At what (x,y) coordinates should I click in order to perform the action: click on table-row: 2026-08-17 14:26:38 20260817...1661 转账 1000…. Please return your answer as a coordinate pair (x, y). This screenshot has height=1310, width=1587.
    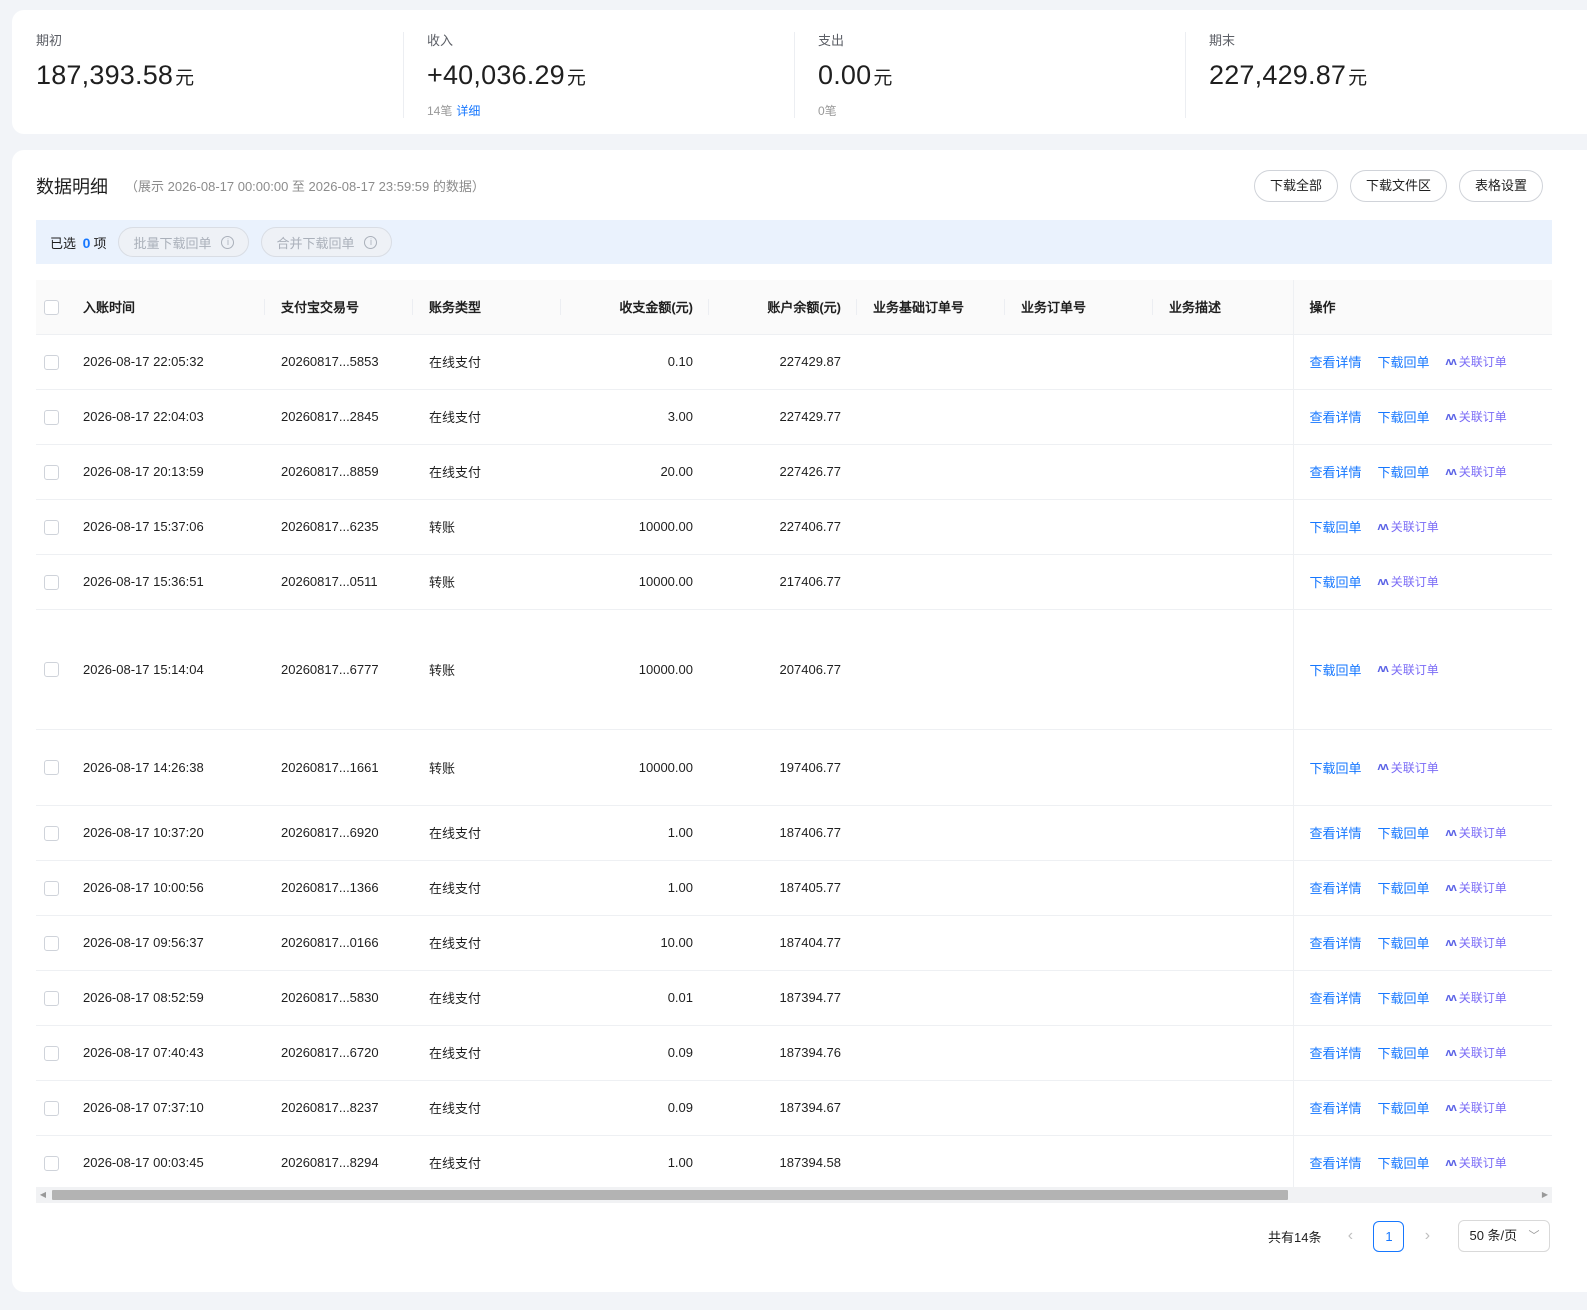
    Looking at the image, I should click on (794, 767).